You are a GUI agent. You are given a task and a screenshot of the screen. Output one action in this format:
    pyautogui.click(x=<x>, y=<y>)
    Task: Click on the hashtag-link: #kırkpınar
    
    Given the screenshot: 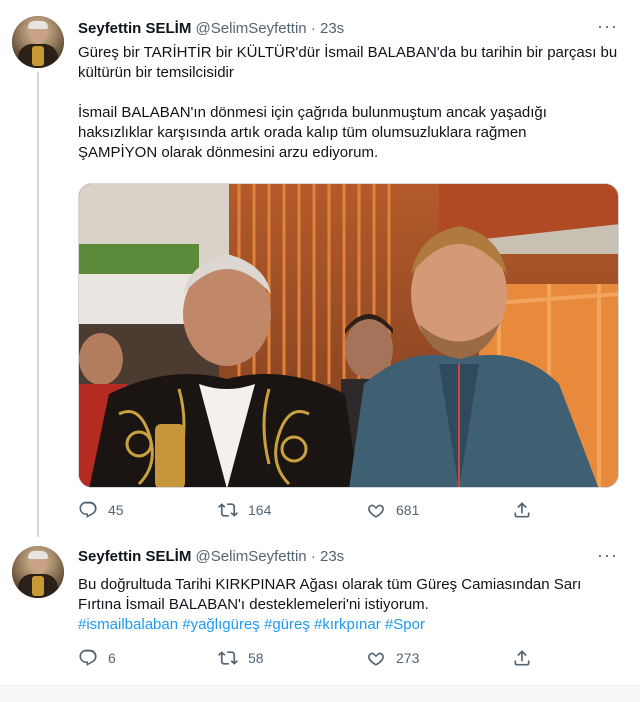 What is the action you would take?
    pyautogui.click(x=347, y=624)
    